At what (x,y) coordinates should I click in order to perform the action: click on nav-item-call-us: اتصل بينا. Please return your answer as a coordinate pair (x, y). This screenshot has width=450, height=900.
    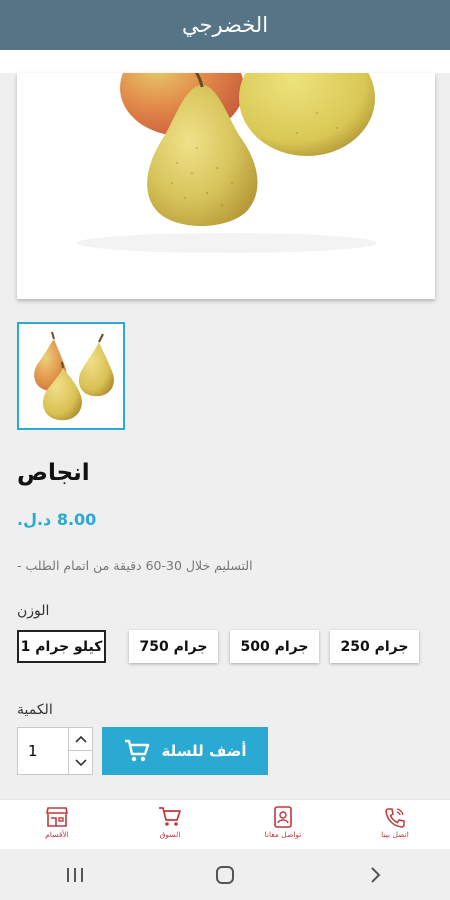
    Looking at the image, I should click on (395, 822).